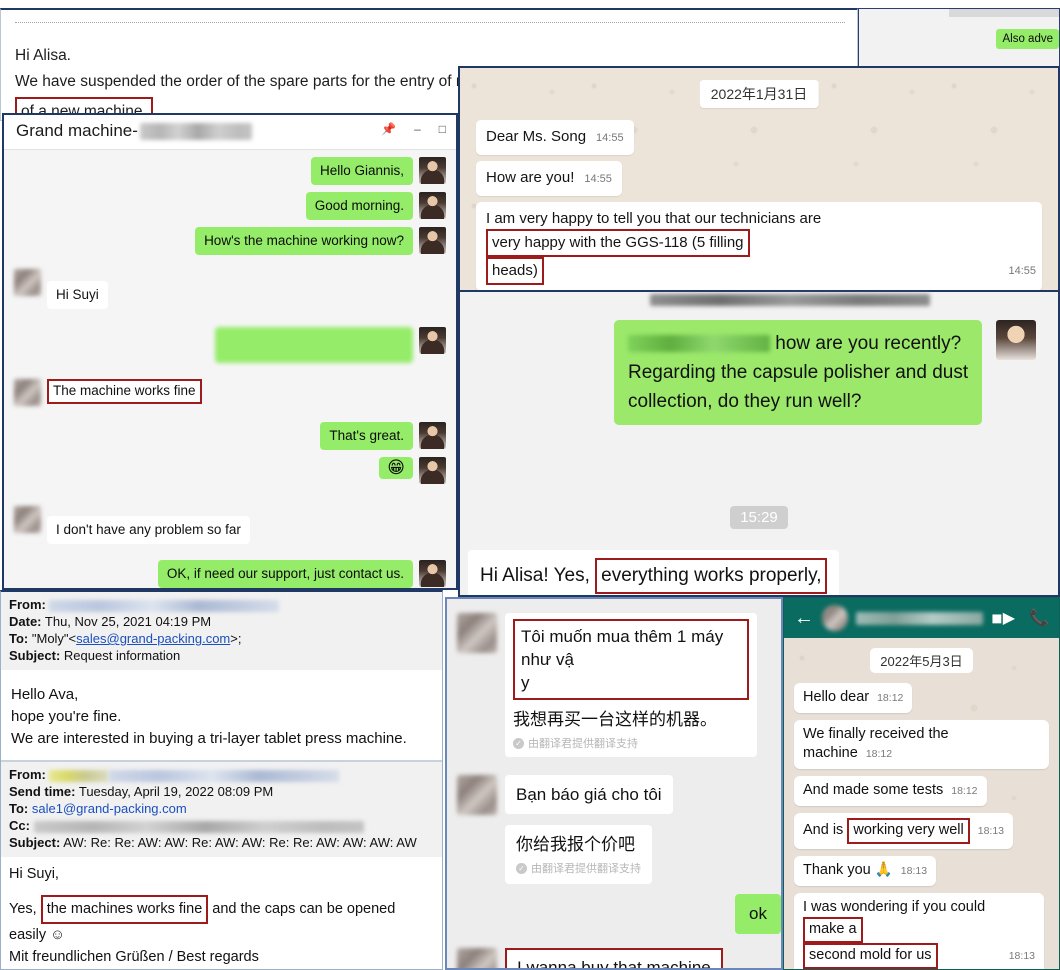 The height and width of the screenshot is (970, 1060). What do you see at coordinates (825, 830) in the screenshot?
I see `message-pre: And is` at bounding box center [825, 830].